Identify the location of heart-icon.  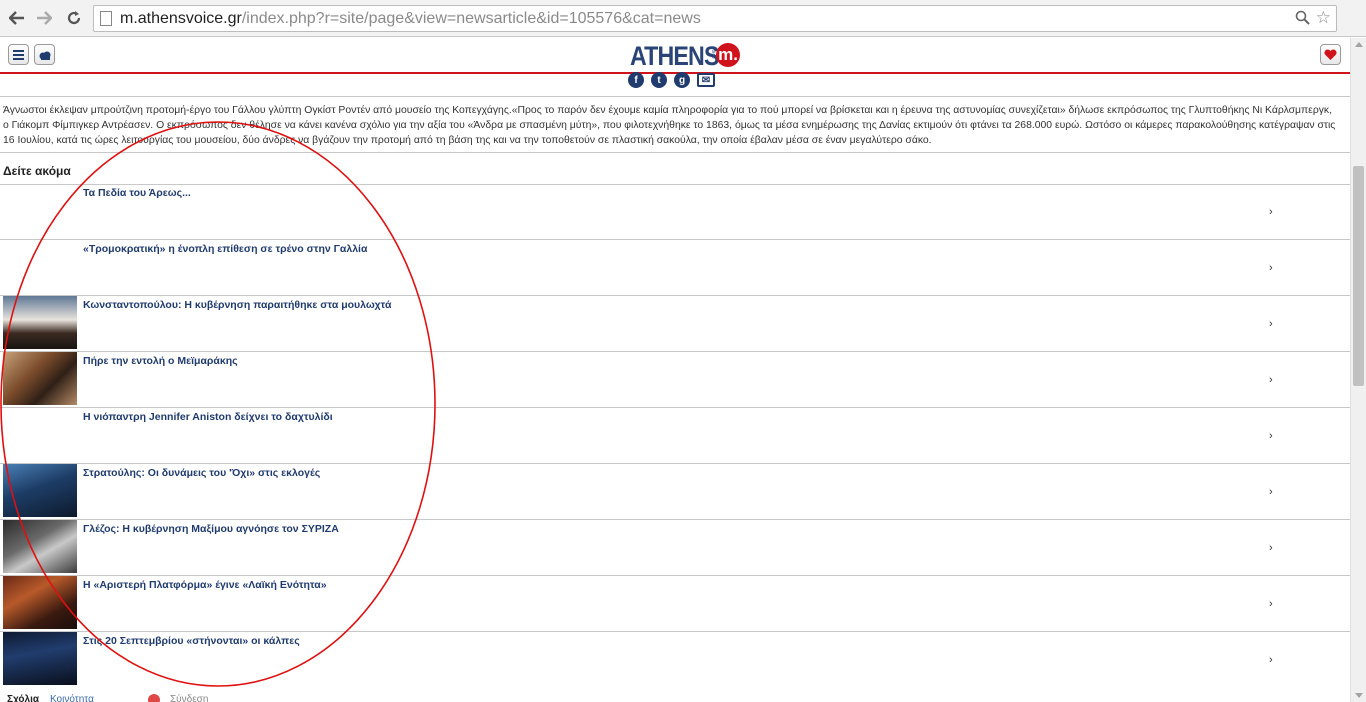
(1330, 54).